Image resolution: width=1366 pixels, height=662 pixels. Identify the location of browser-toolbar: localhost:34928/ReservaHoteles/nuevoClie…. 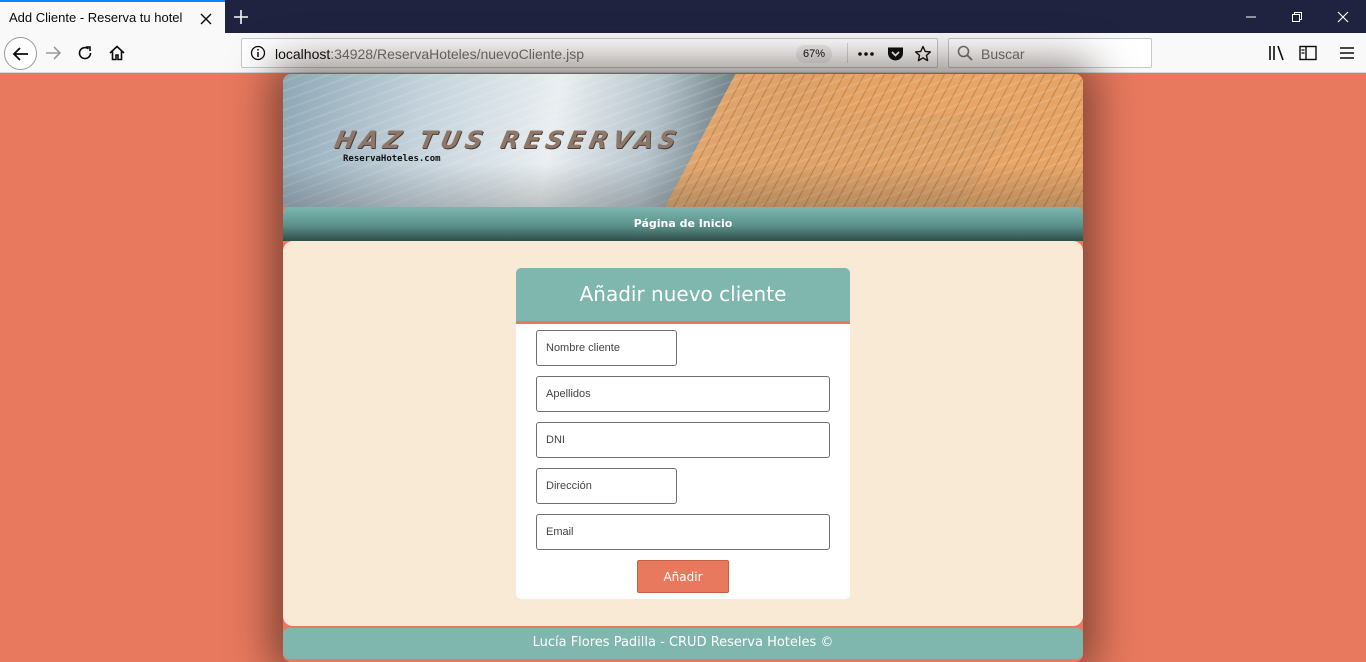
(683, 53).